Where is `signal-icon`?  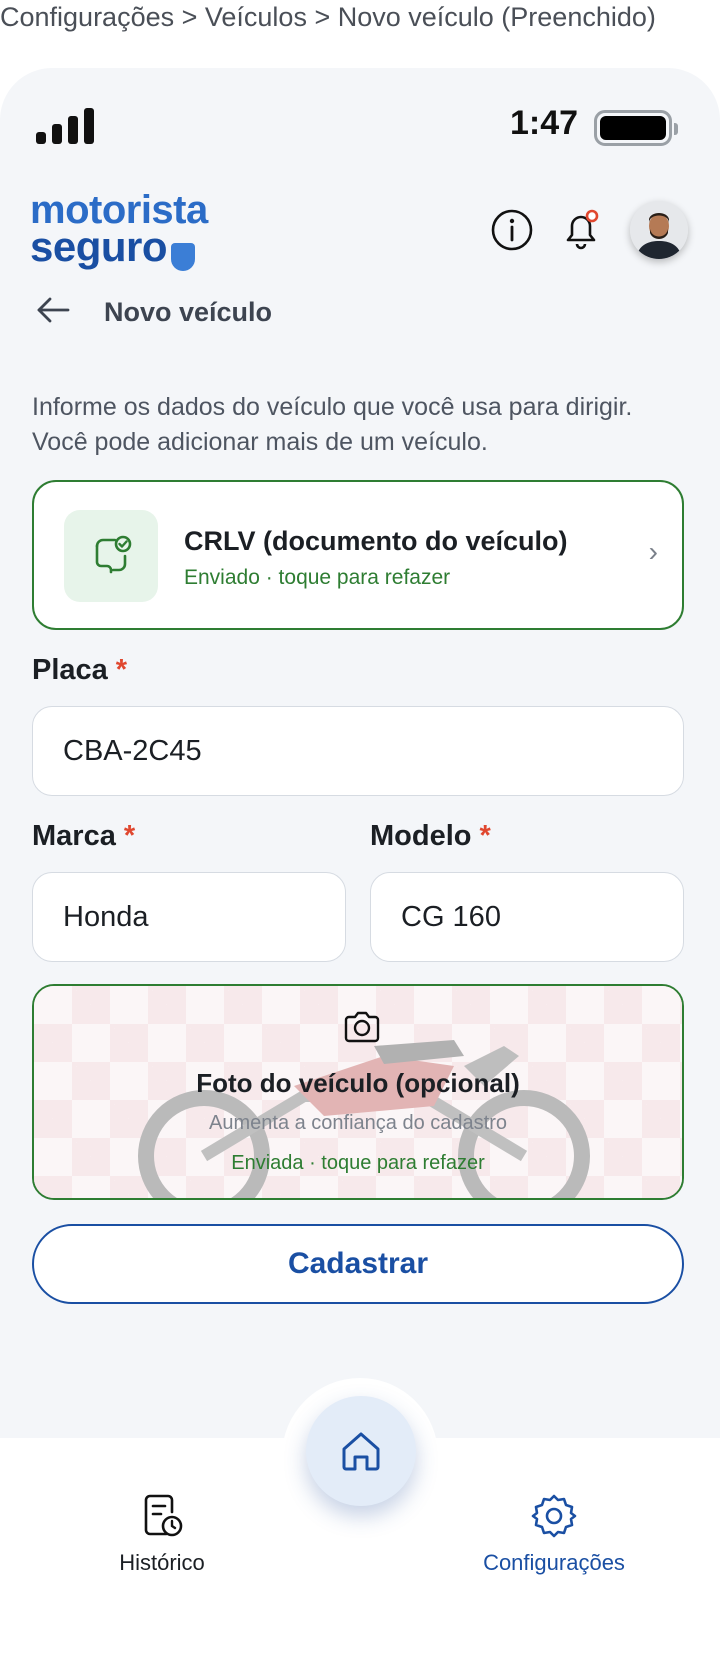 signal-icon is located at coordinates (65, 126).